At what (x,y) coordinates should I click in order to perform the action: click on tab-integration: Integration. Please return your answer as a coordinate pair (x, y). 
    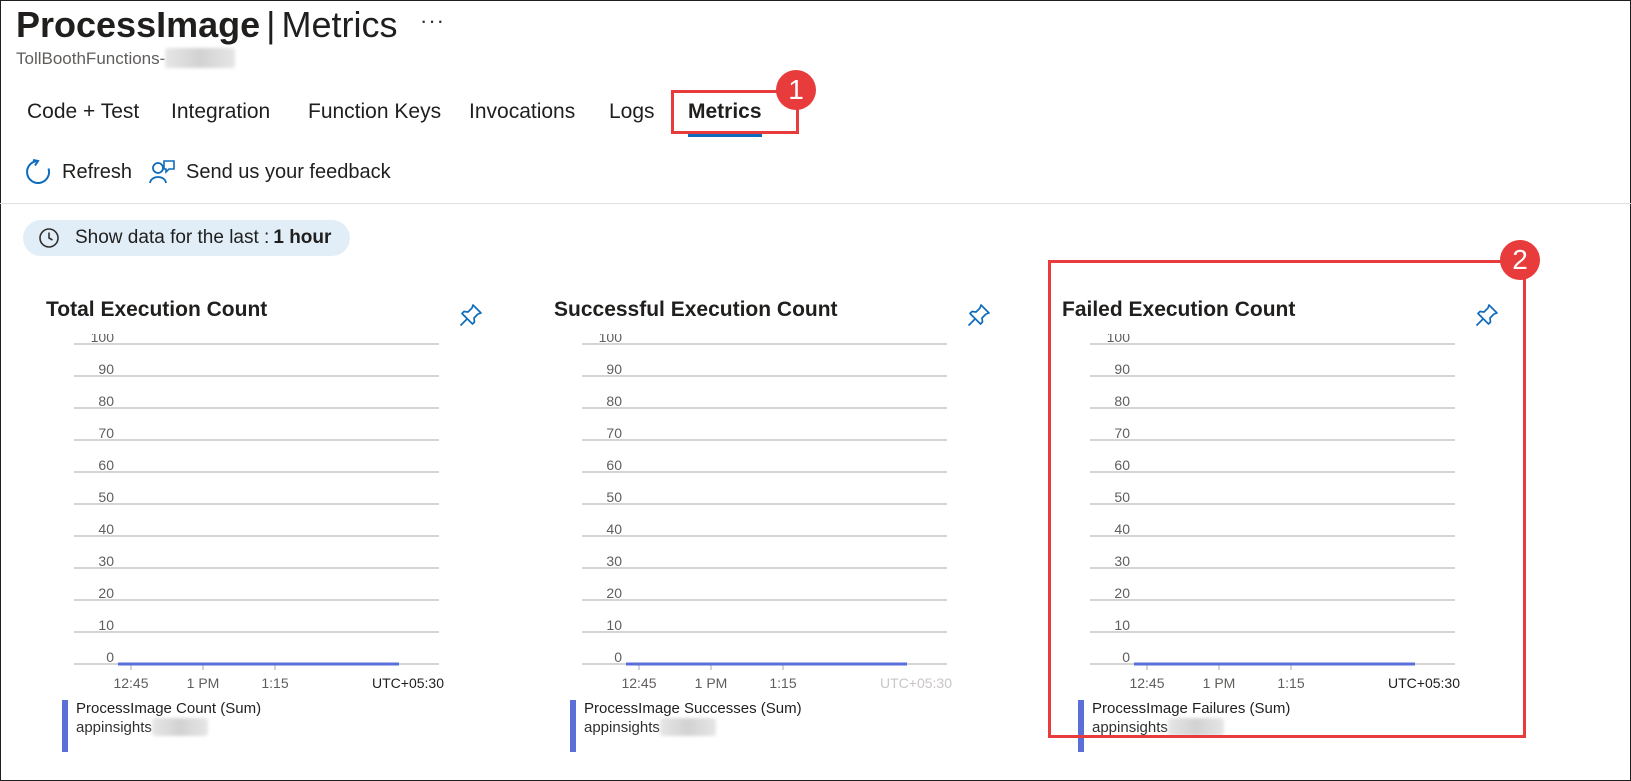
    Looking at the image, I should click on (220, 112).